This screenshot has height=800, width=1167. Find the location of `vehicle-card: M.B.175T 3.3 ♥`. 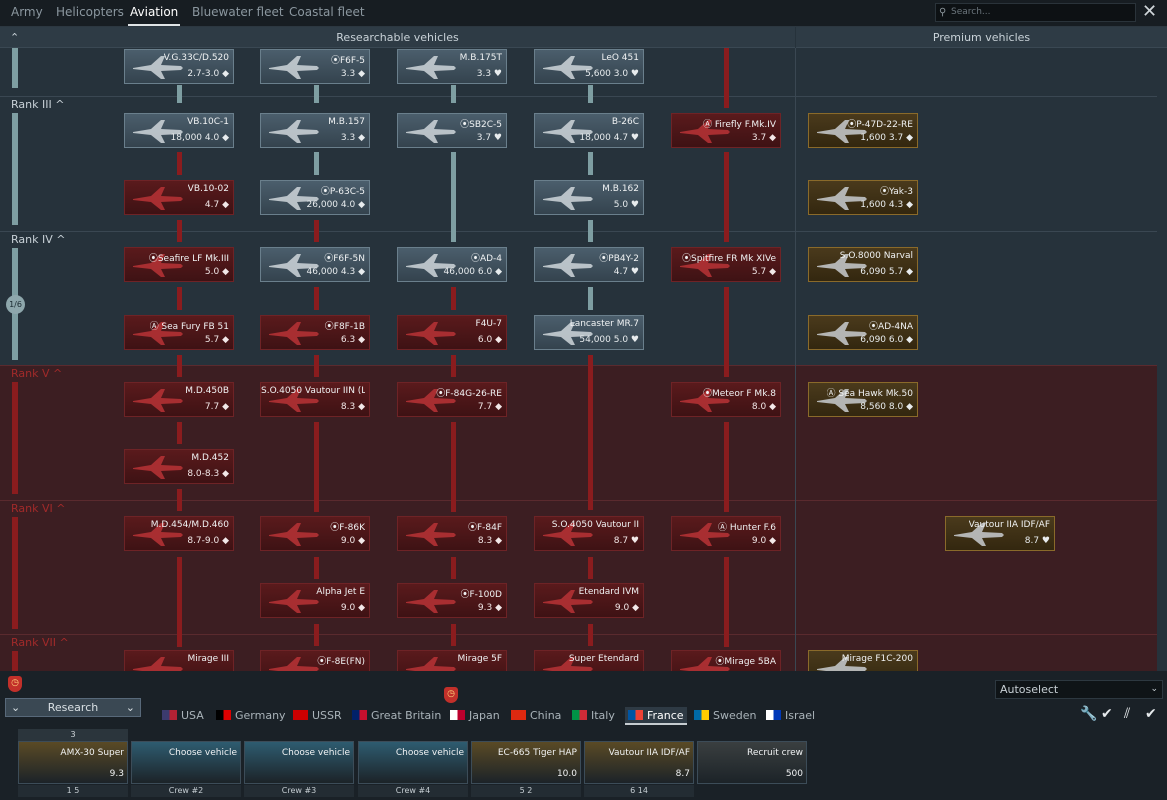

vehicle-card: M.B.175T 3.3 ♥ is located at coordinates (452, 66).